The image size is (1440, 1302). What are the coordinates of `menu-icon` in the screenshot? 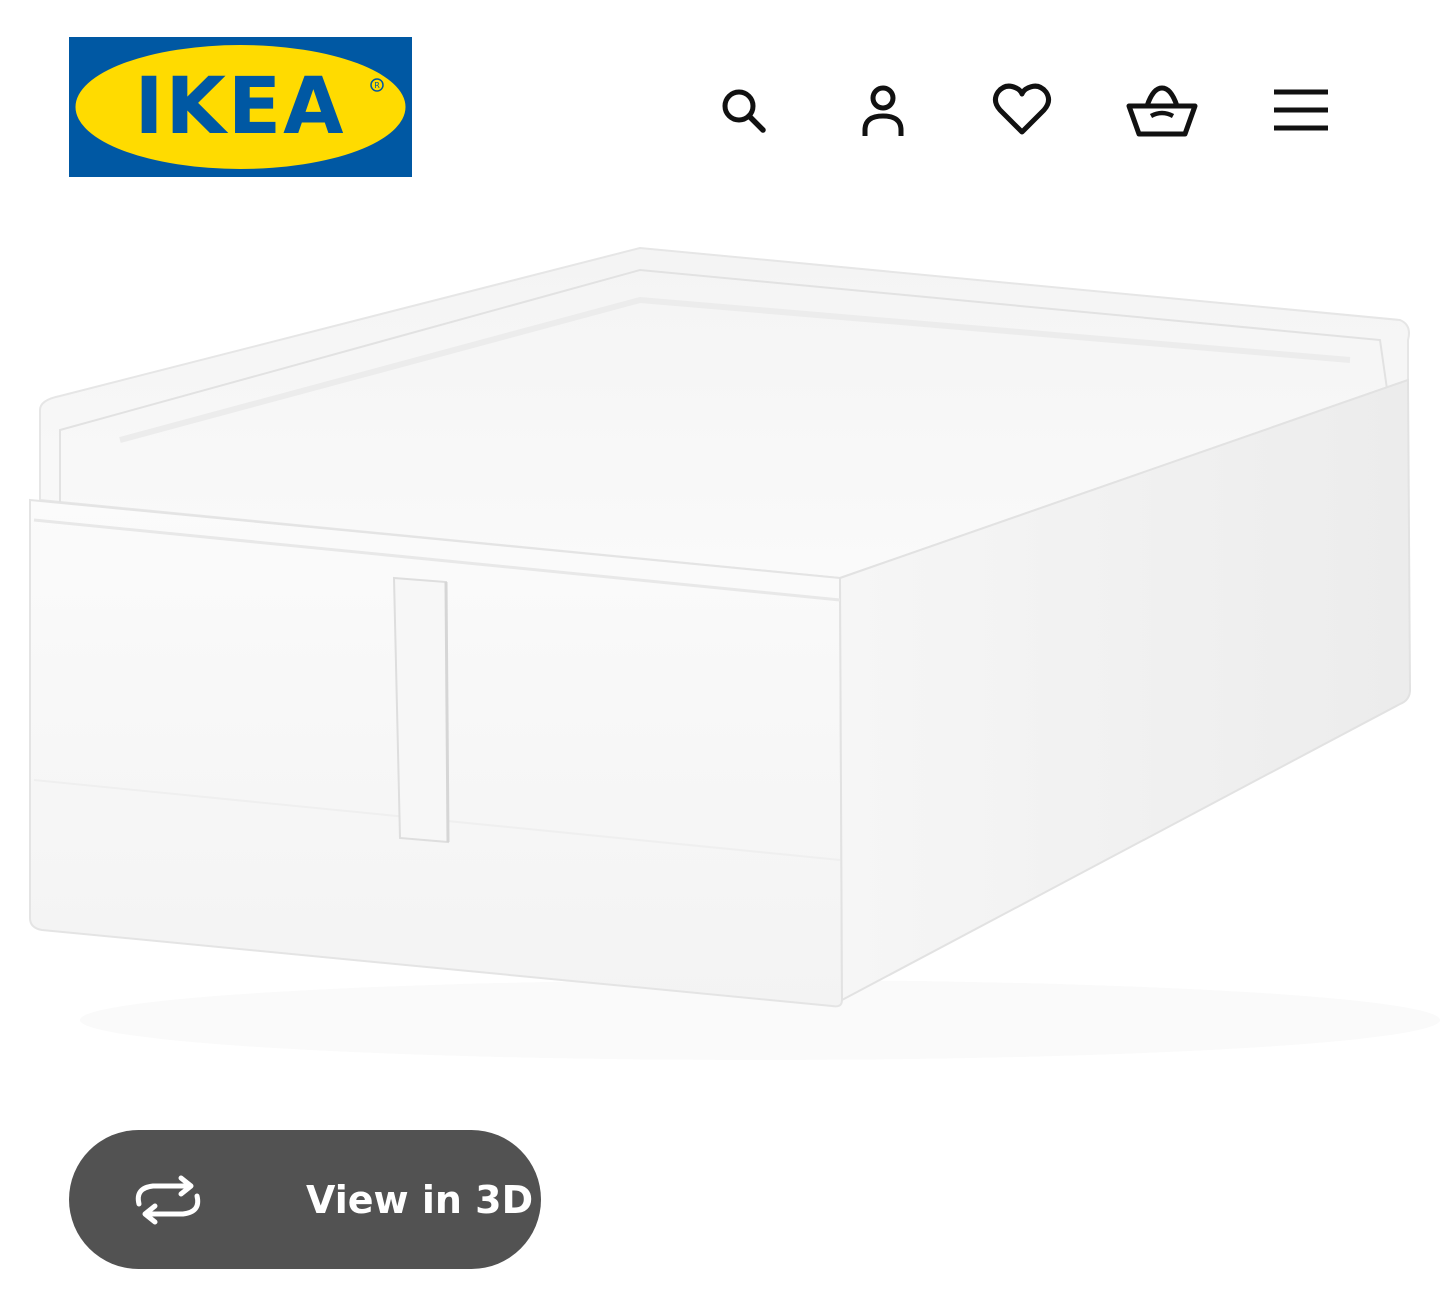 It's located at (1301, 110).